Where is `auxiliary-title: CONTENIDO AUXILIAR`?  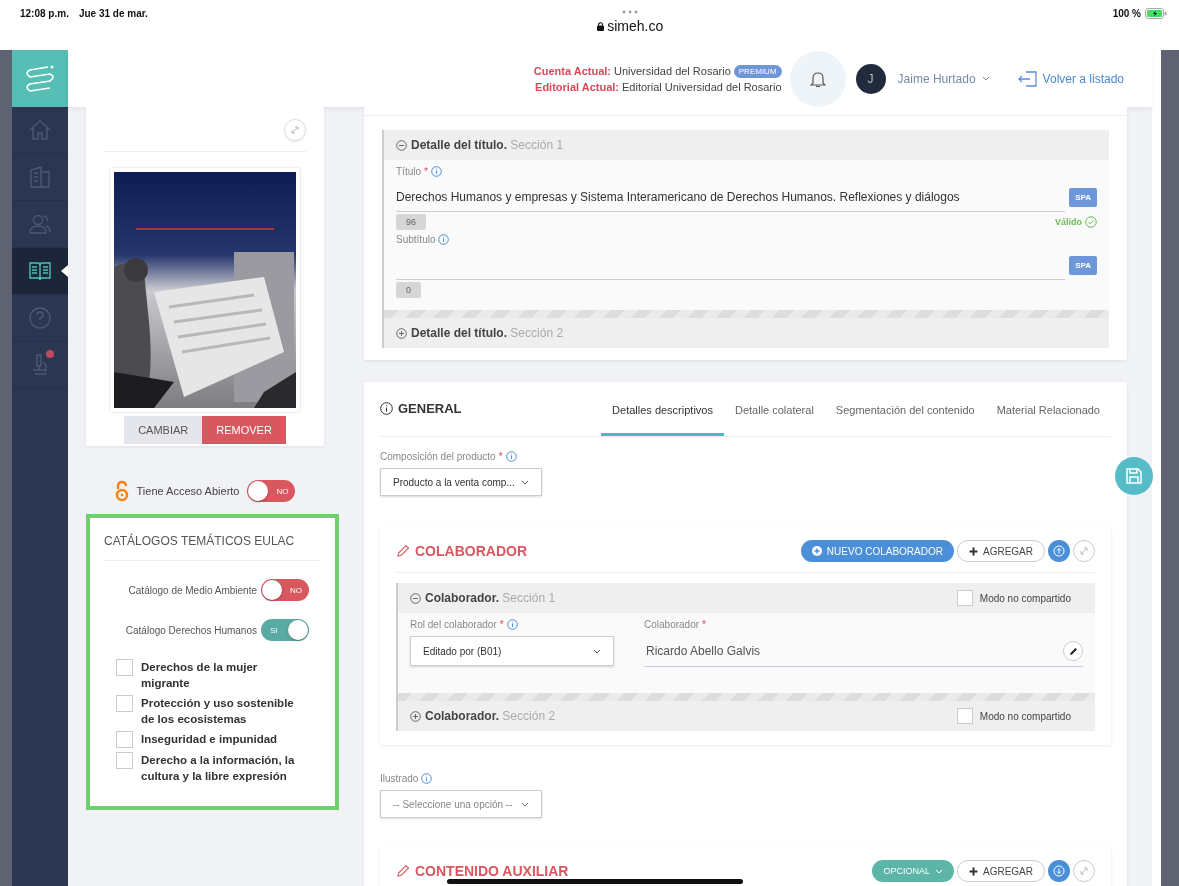 auxiliary-title: CONTENIDO AUXILIAR is located at coordinates (492, 871).